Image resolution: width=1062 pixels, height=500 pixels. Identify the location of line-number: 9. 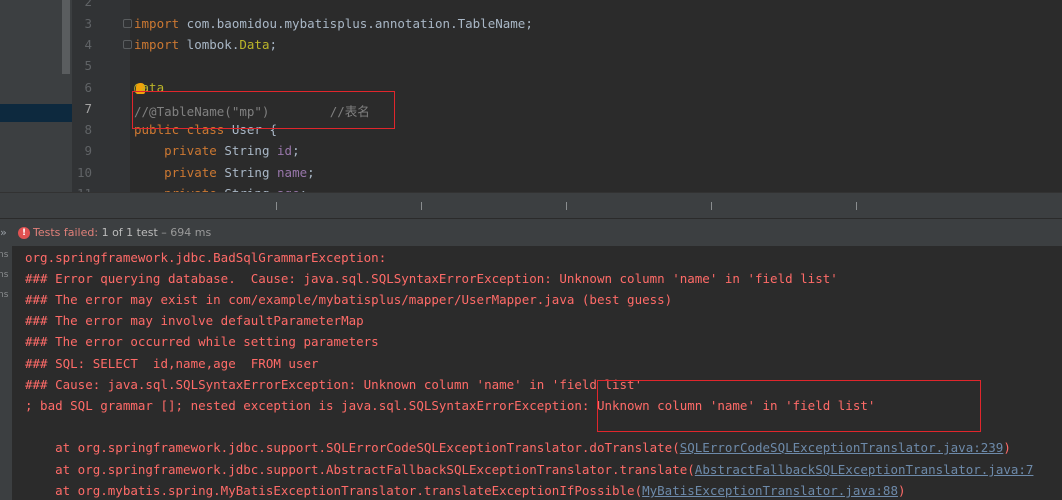
(88, 150).